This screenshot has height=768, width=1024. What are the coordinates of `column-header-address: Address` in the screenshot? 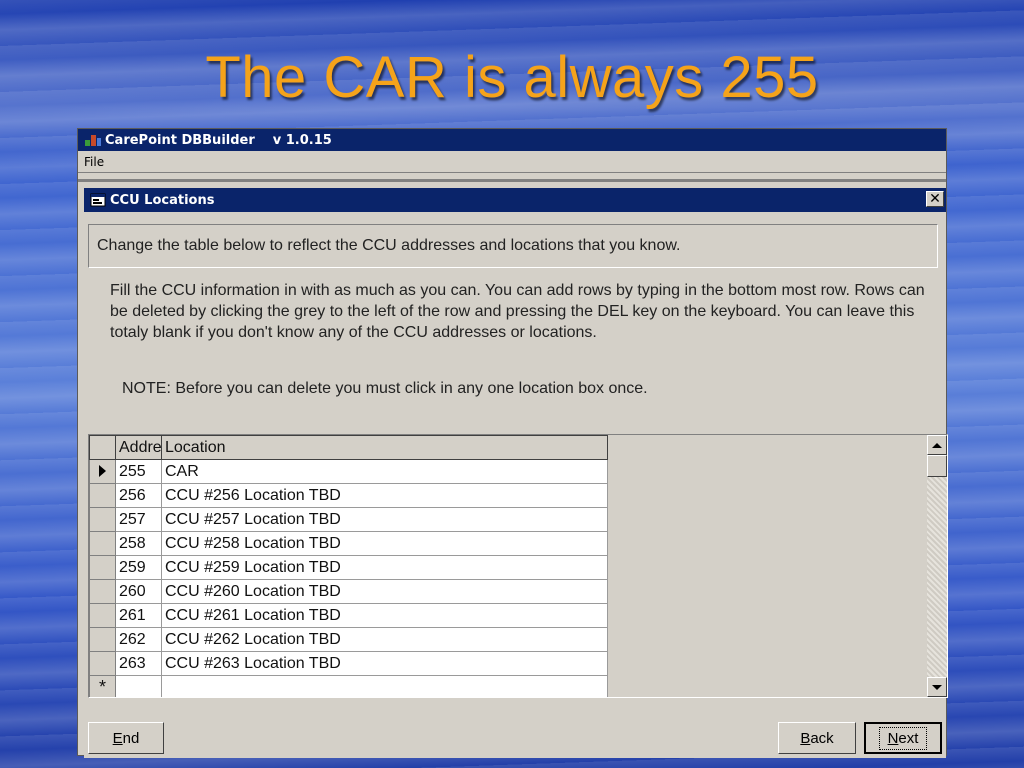 It's located at (138, 447).